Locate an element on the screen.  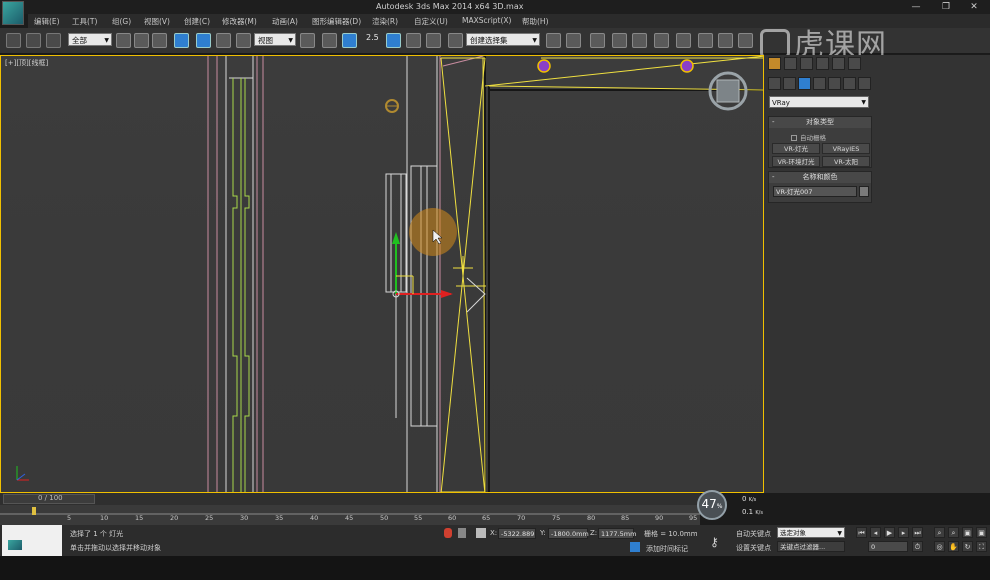
go-to-start-icon: ⏮ is located at coordinates (861, 532).